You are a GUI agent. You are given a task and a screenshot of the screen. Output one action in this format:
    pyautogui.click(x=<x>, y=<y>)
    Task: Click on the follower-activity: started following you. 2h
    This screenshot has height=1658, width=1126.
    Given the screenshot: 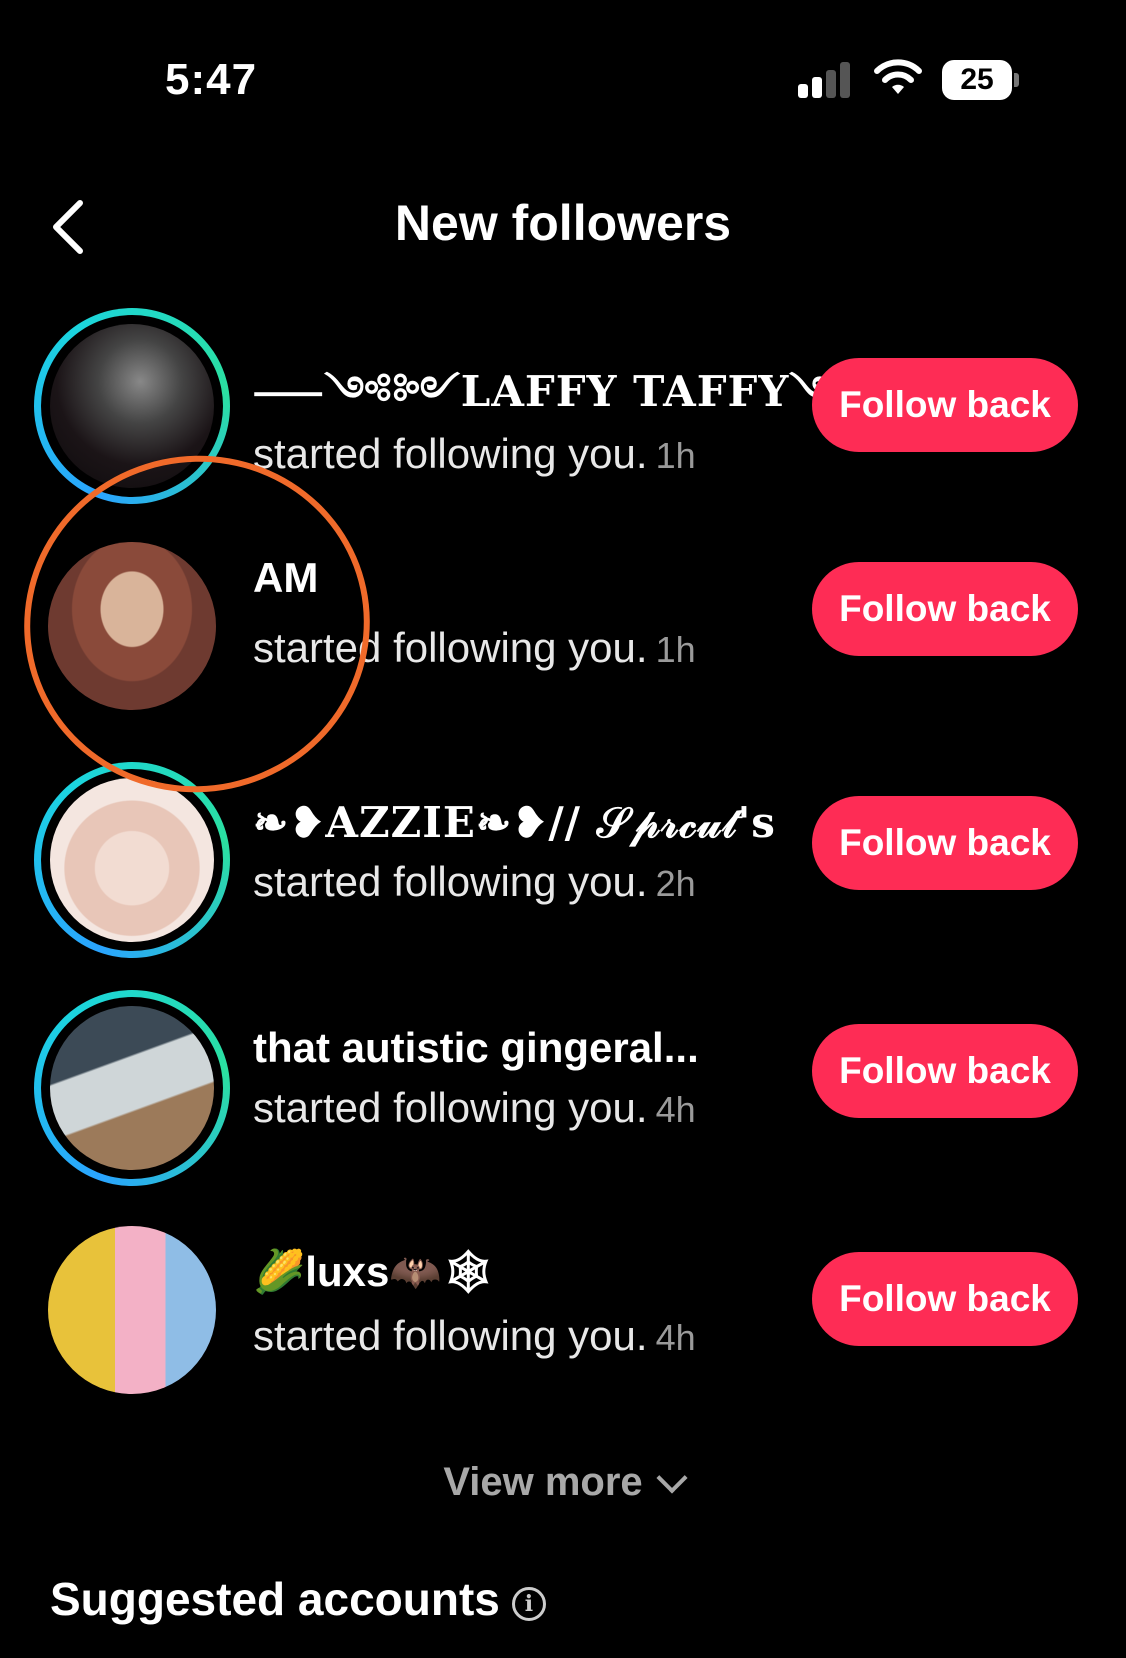 What is the action you would take?
    pyautogui.click(x=474, y=882)
    